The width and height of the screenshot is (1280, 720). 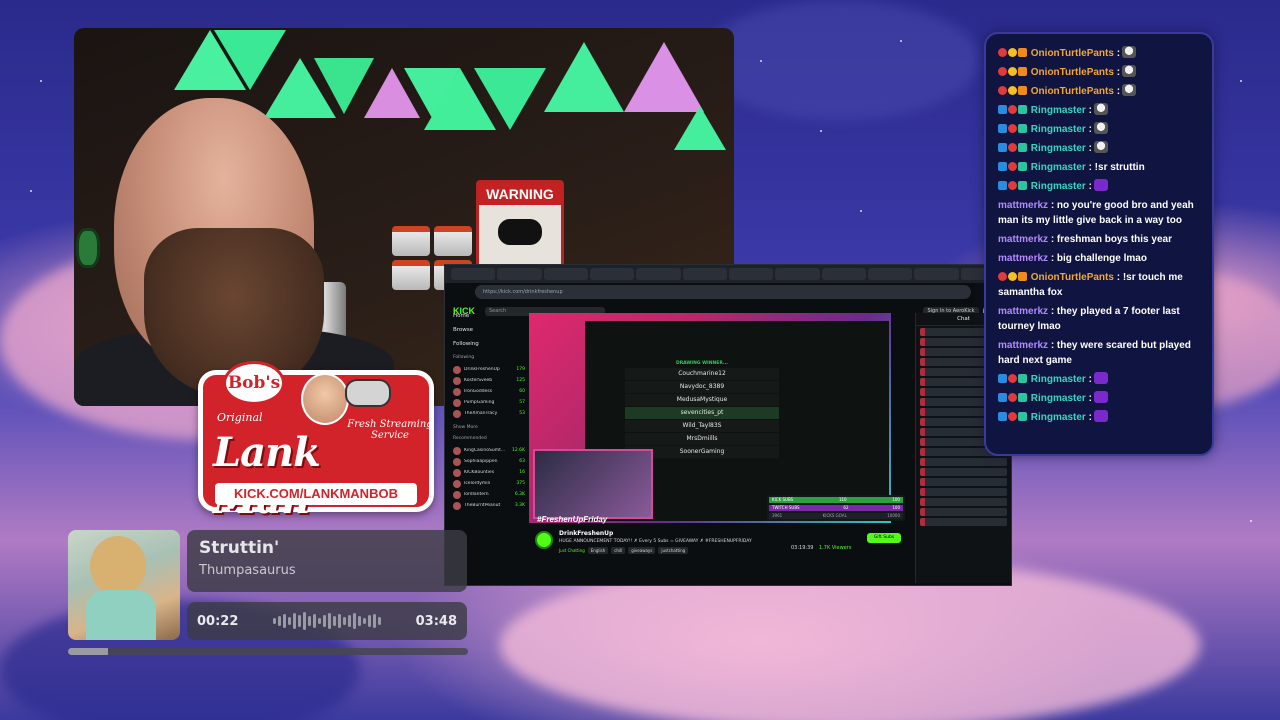 What do you see at coordinates (702, 439) in the screenshot?
I see `drawing-entry: MrsDmiills` at bounding box center [702, 439].